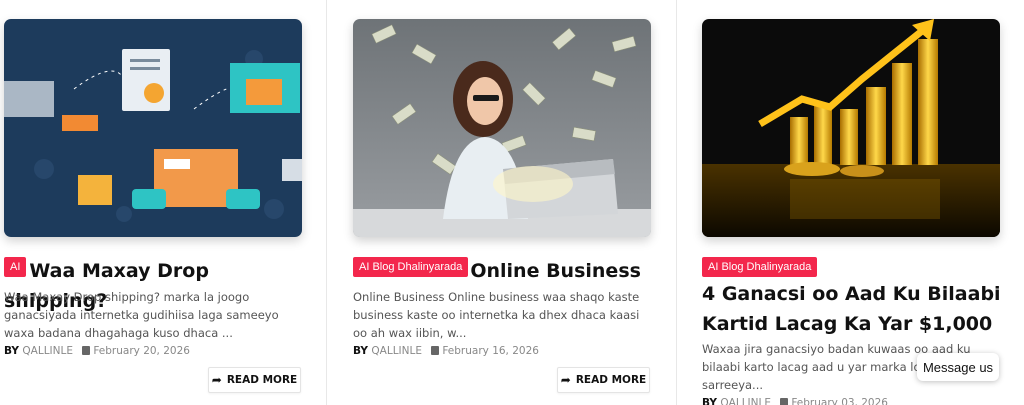  I want to click on post-title-line: 4 Ganacsi oo Aad Ku Bilaabi, so click(851, 294).